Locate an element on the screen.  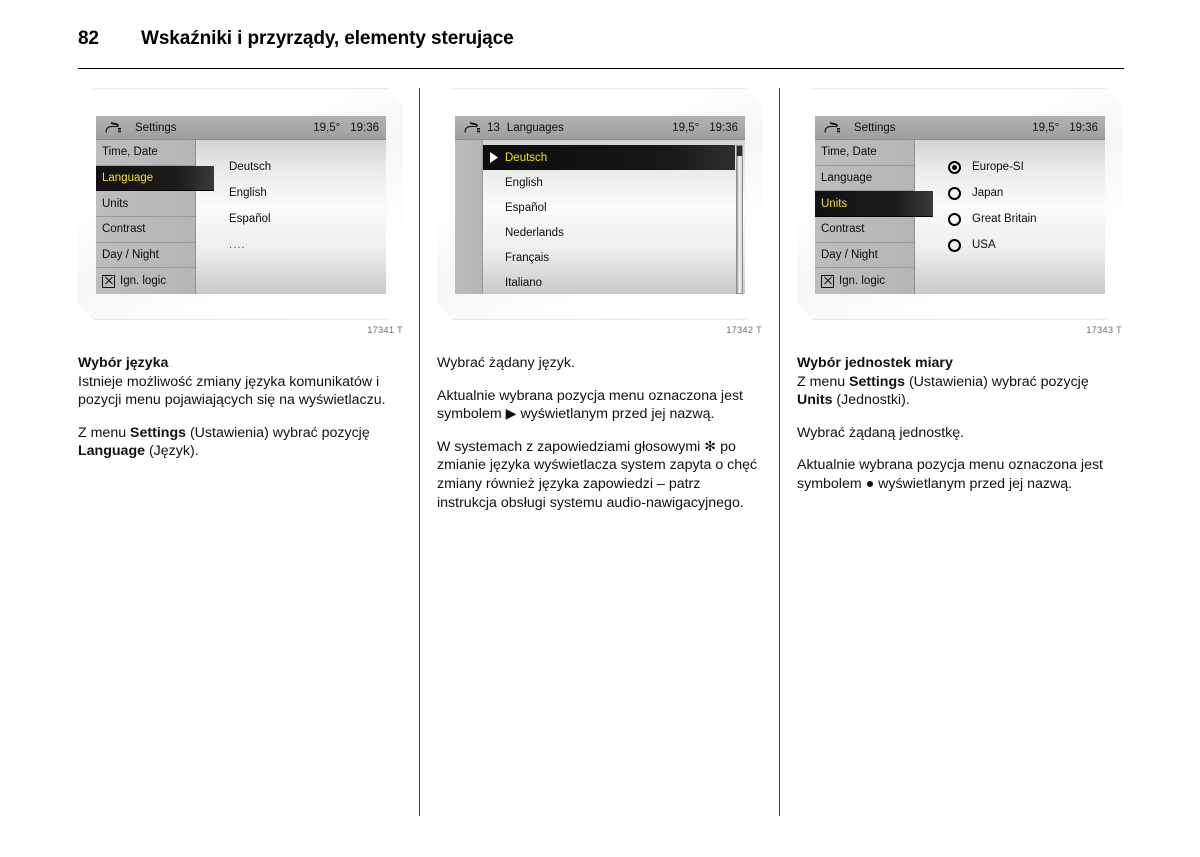
radio-option-usa: USA is located at coordinates (1026, 245).